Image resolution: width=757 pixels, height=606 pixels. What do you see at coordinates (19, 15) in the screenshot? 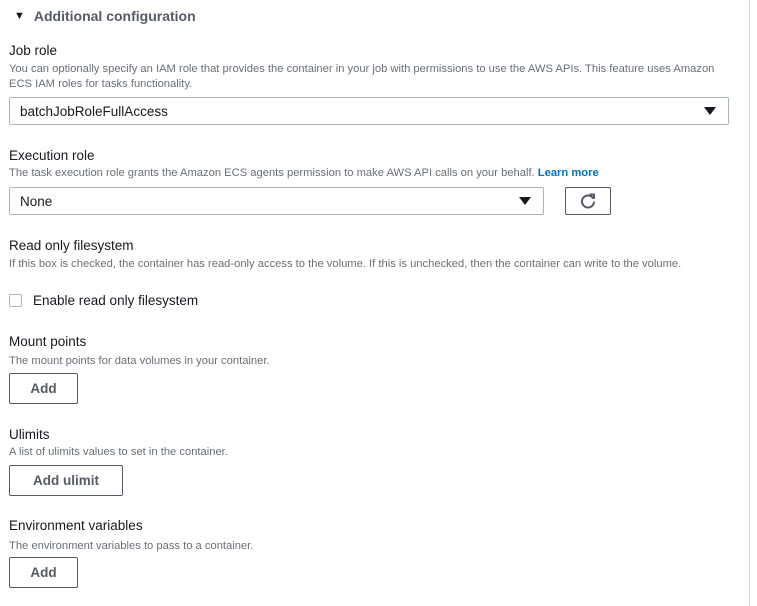
I see `caret-down-icon: ▼` at bounding box center [19, 15].